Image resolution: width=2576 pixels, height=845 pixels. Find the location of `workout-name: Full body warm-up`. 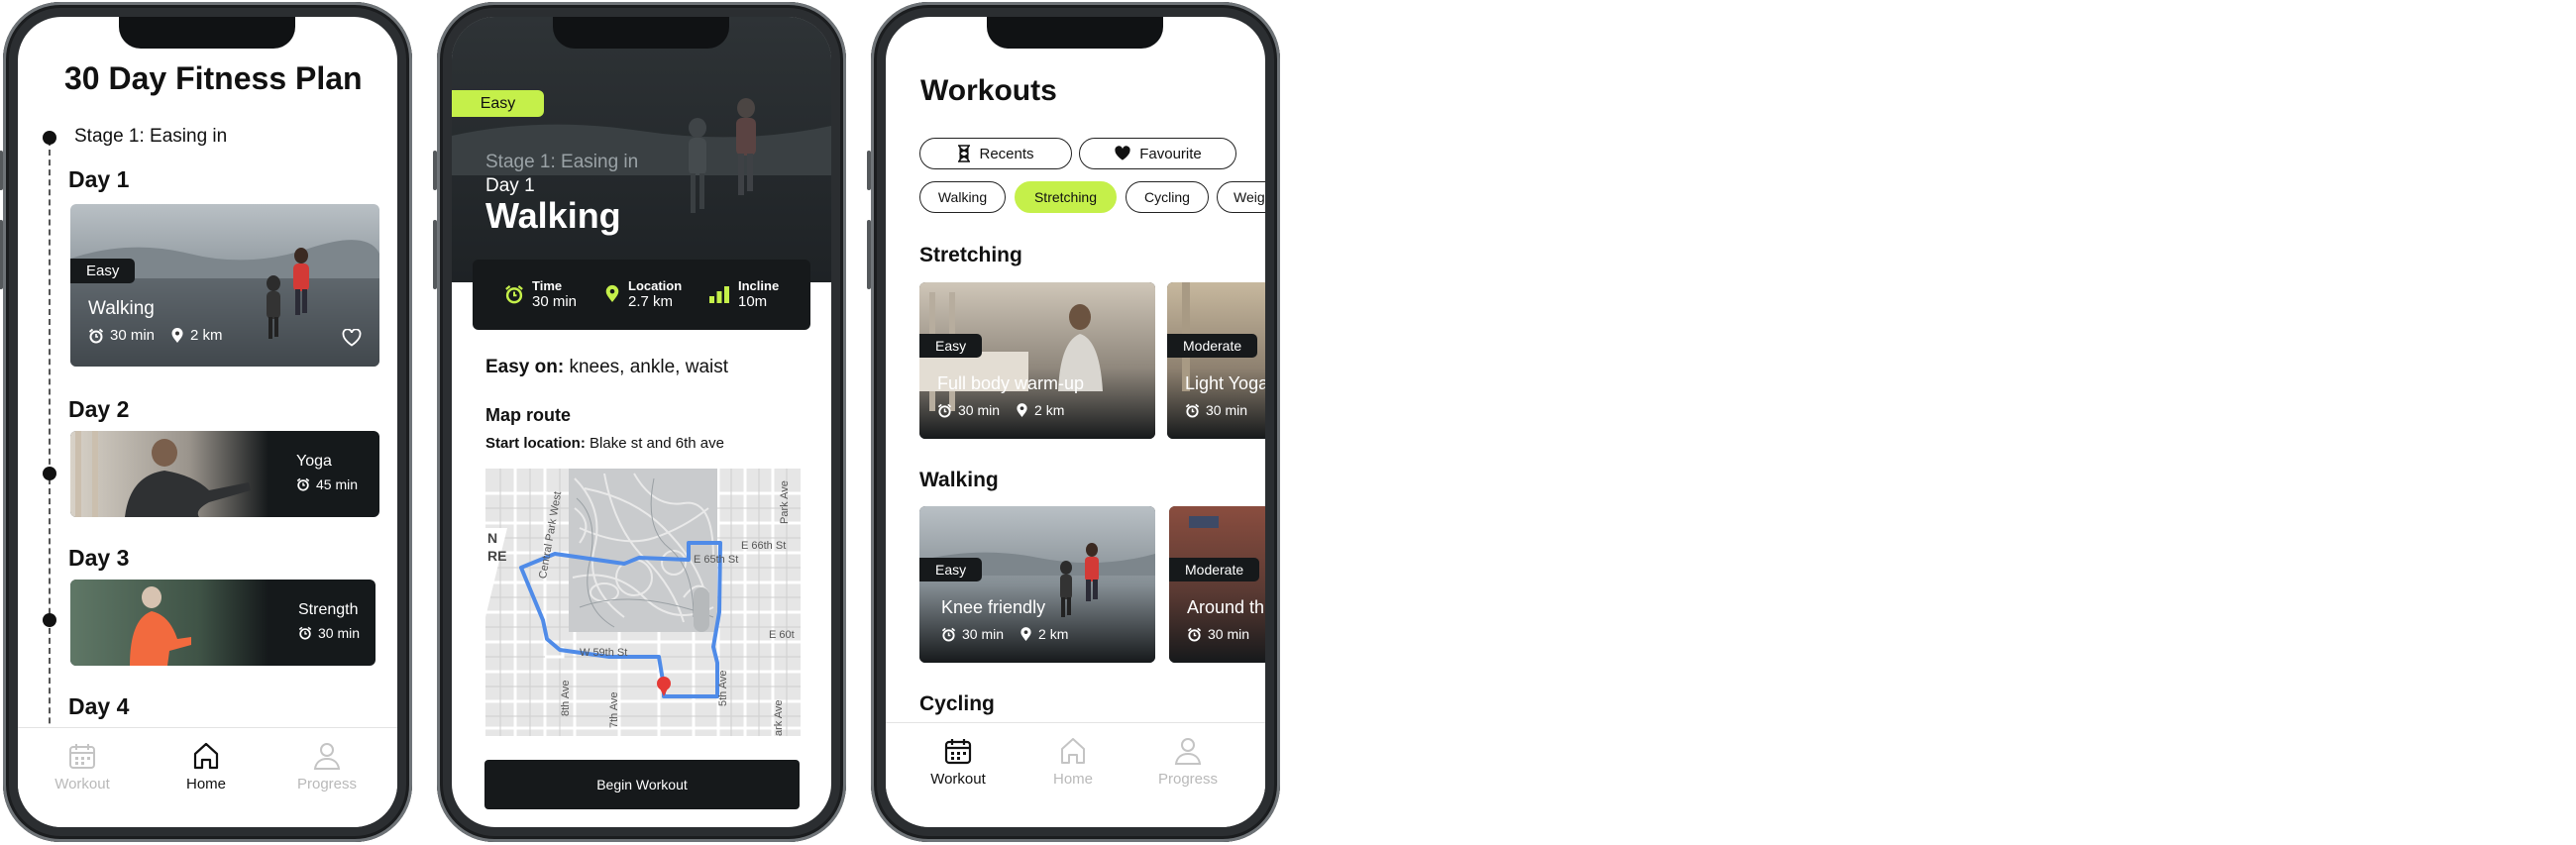

workout-name: Full body warm-up is located at coordinates (1011, 383).